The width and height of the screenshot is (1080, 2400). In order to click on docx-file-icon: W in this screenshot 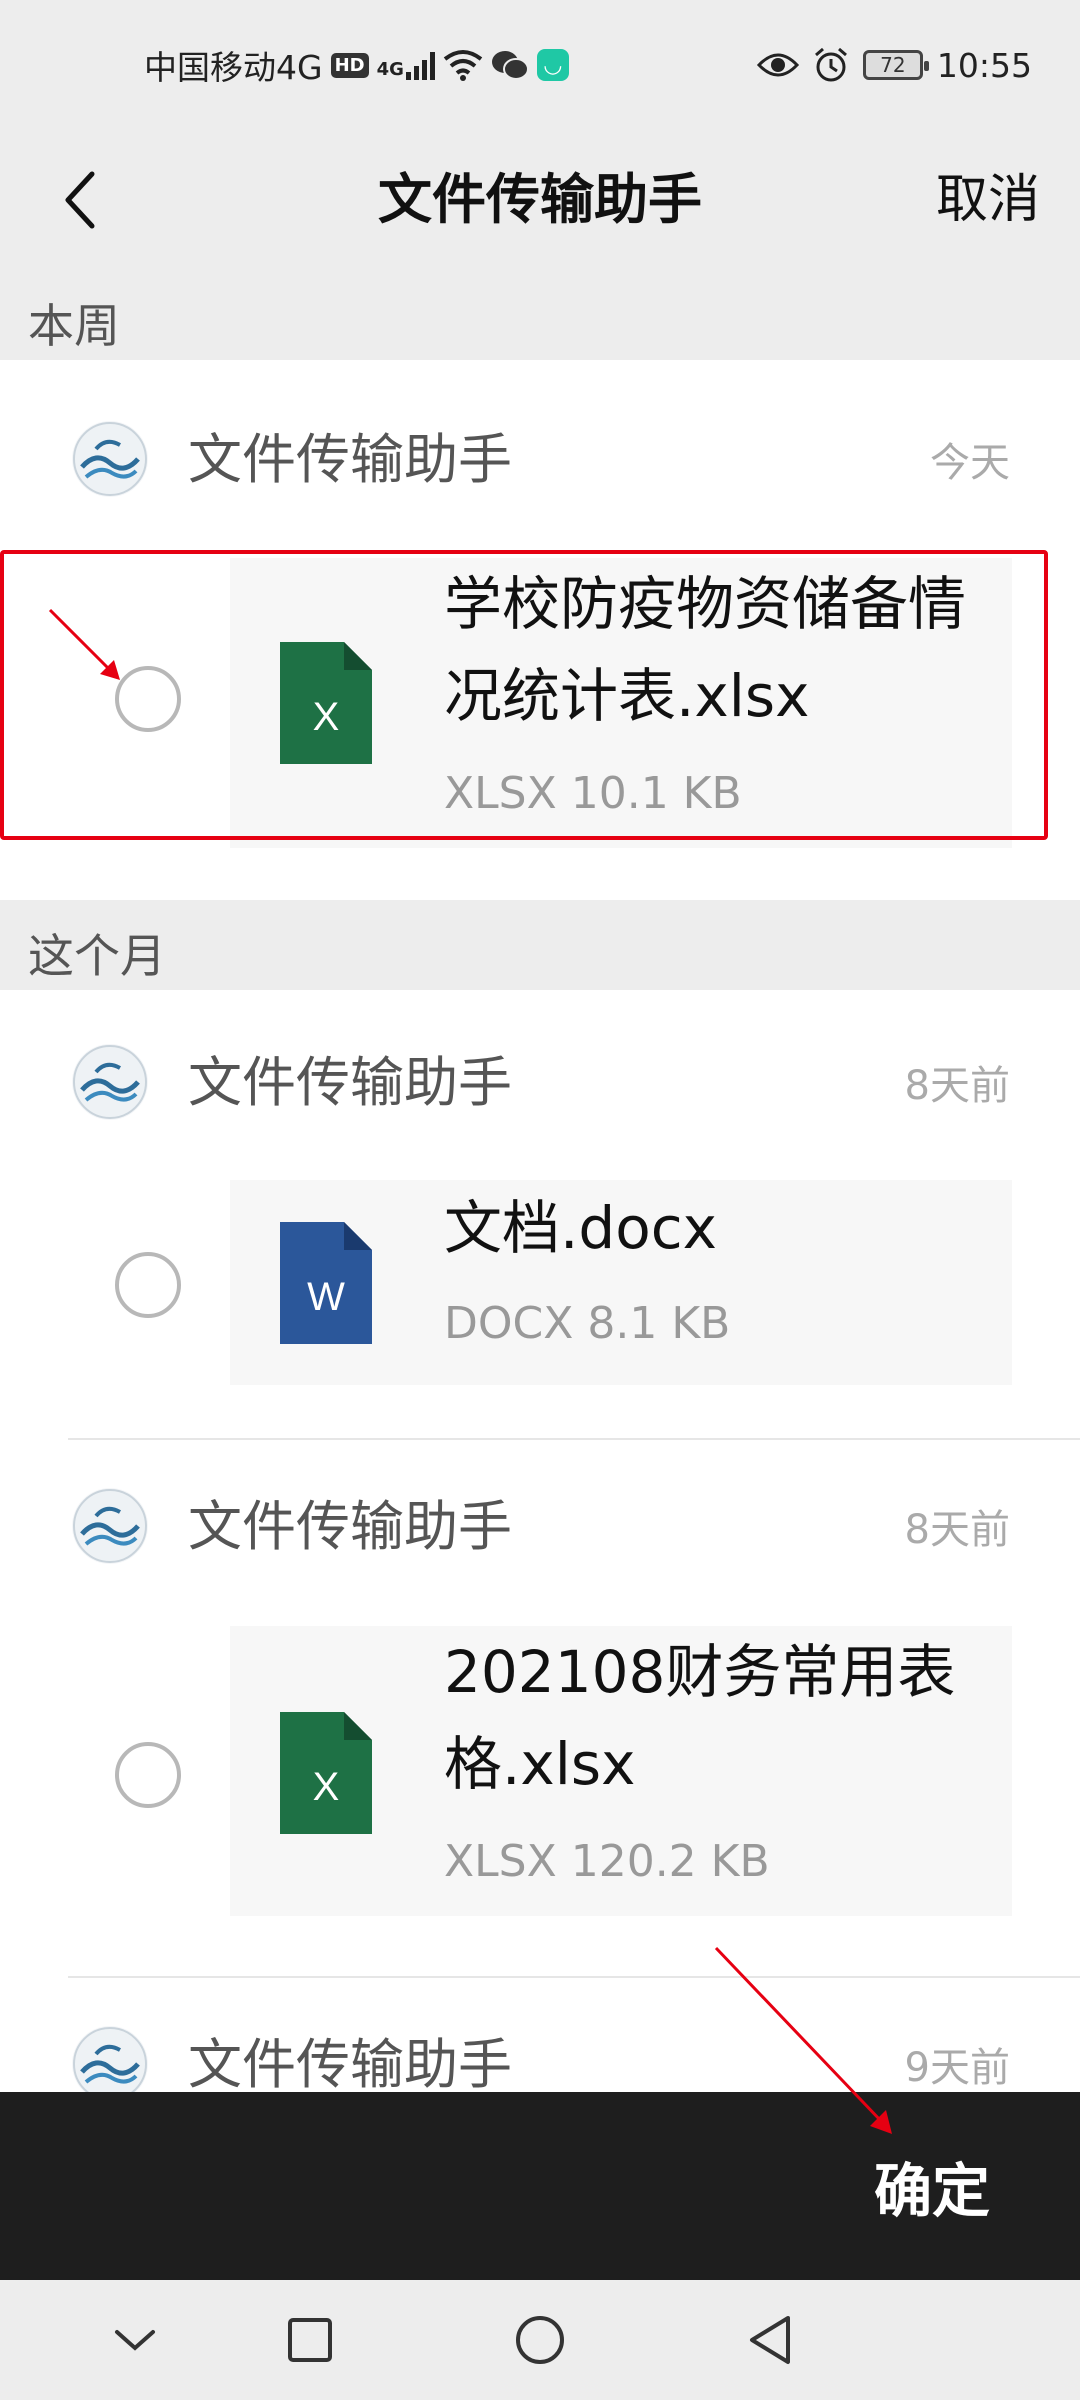, I will do `click(326, 1283)`.